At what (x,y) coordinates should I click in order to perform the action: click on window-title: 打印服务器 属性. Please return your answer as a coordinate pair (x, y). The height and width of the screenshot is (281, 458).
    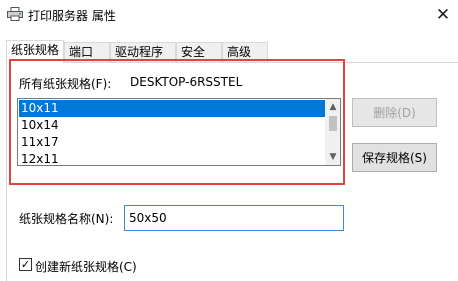
    Looking at the image, I should click on (72, 16).